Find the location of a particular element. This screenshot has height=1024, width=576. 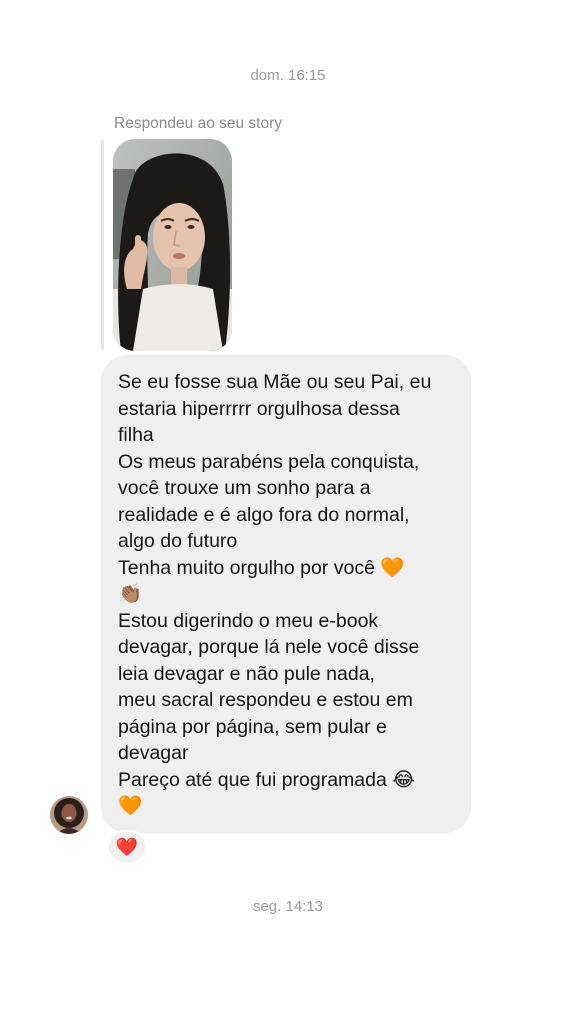

avatar-icon is located at coordinates (69, 815).